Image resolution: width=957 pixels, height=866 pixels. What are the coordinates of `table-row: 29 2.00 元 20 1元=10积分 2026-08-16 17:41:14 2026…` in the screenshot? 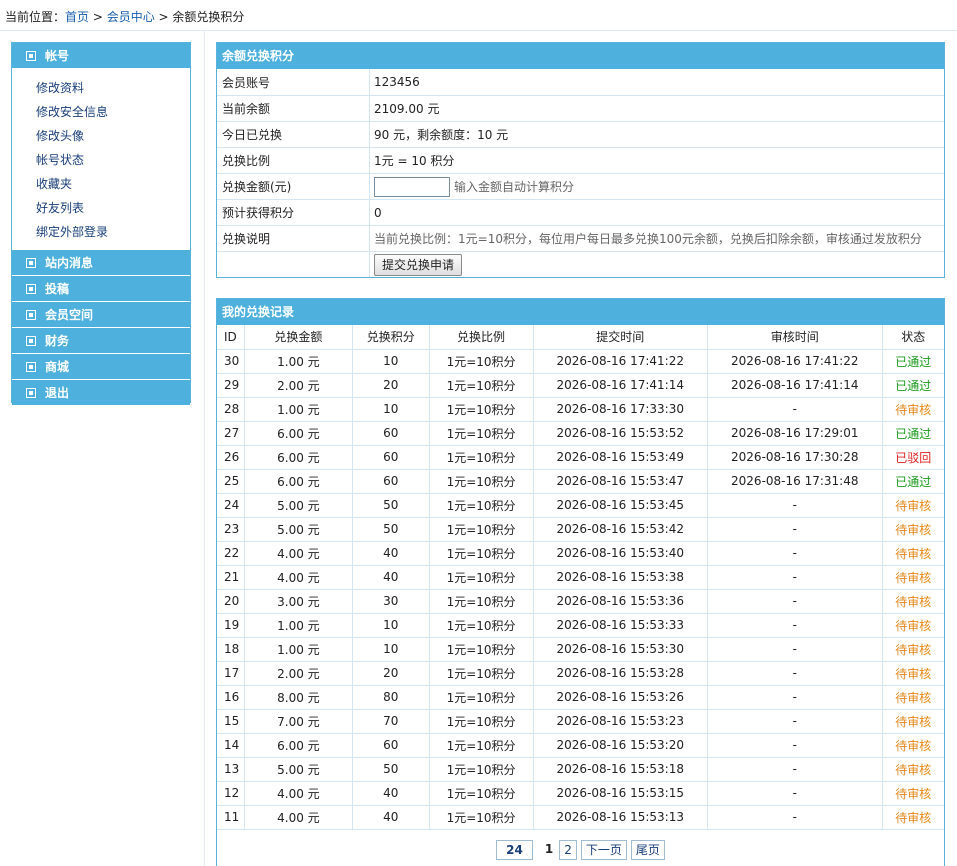 It's located at (580, 385).